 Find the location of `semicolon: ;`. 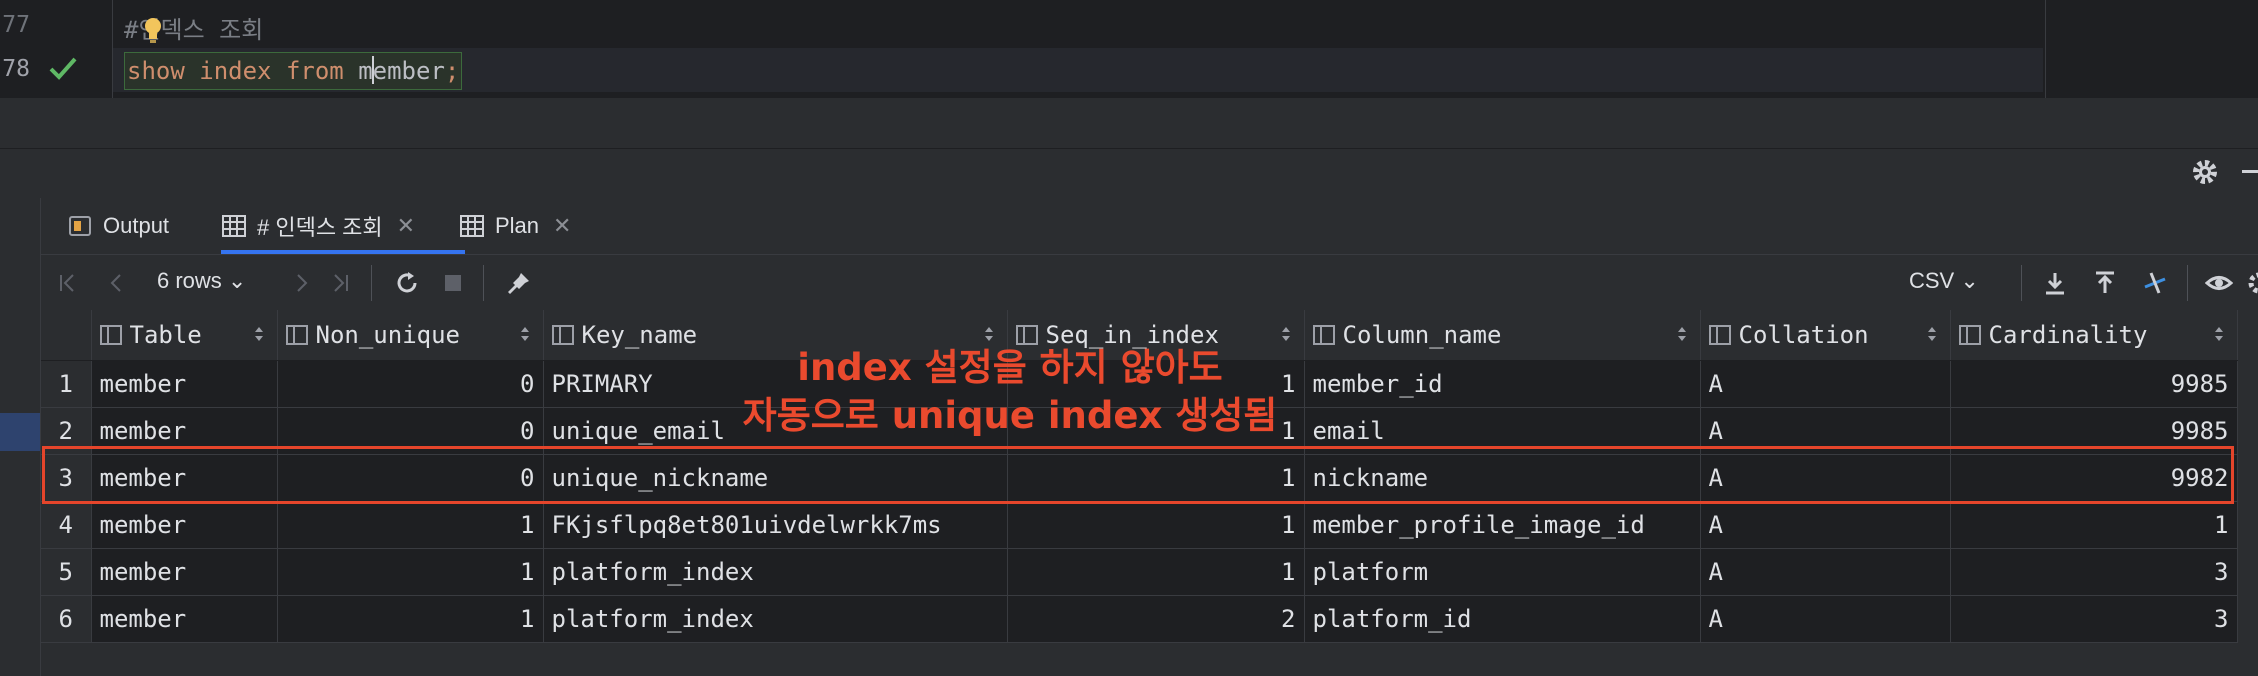

semicolon: ; is located at coordinates (452, 71).